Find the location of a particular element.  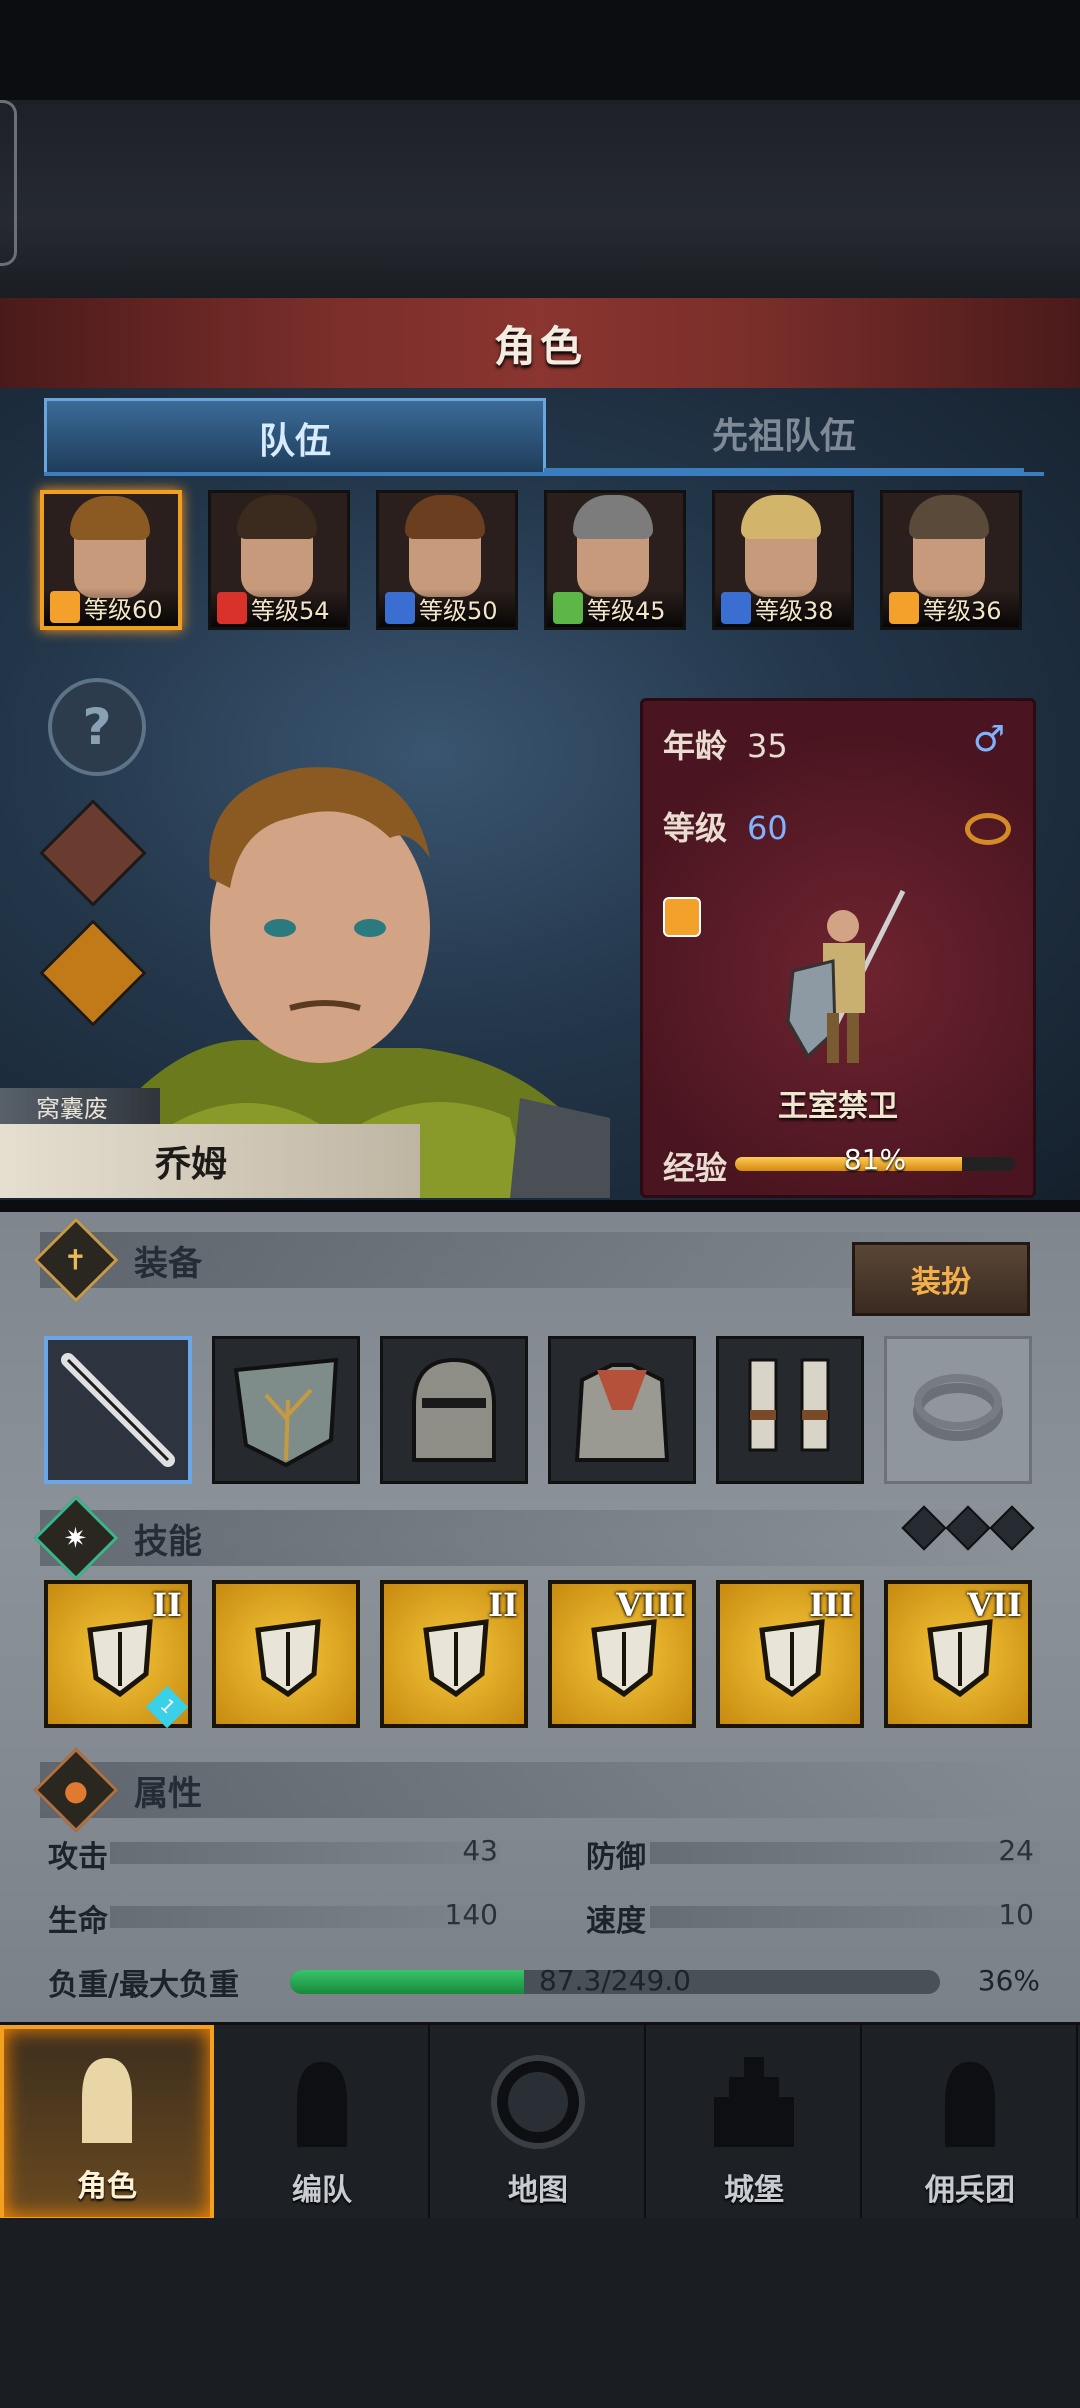

knight-icon is located at coordinates (107, 2100).